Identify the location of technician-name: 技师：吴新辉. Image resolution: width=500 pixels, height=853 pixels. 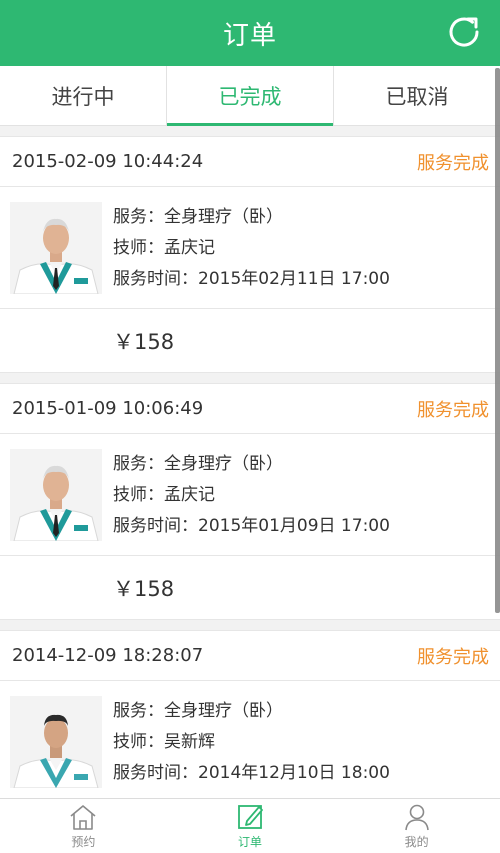
(164, 741).